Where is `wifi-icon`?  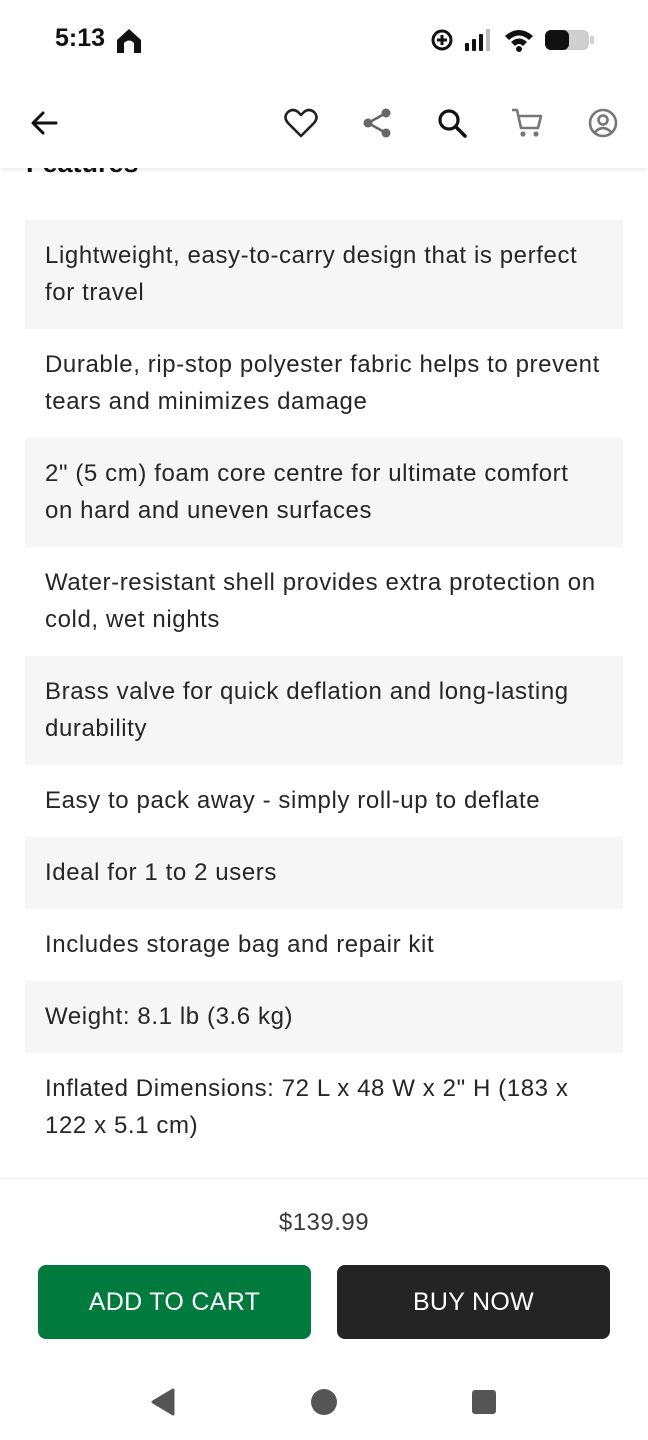 wifi-icon is located at coordinates (519, 40).